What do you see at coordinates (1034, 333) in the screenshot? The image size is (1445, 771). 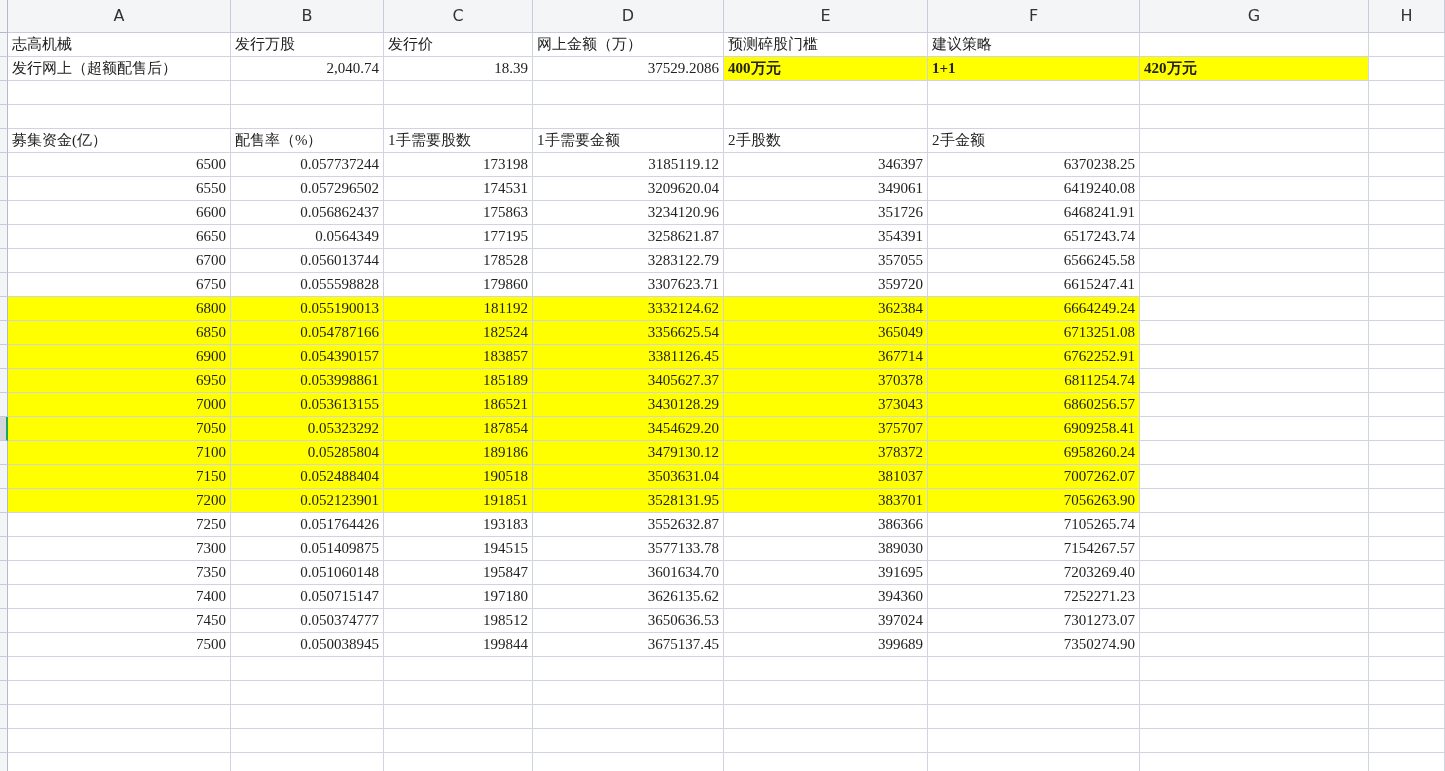 I see `table-cell: 6713251.08` at bounding box center [1034, 333].